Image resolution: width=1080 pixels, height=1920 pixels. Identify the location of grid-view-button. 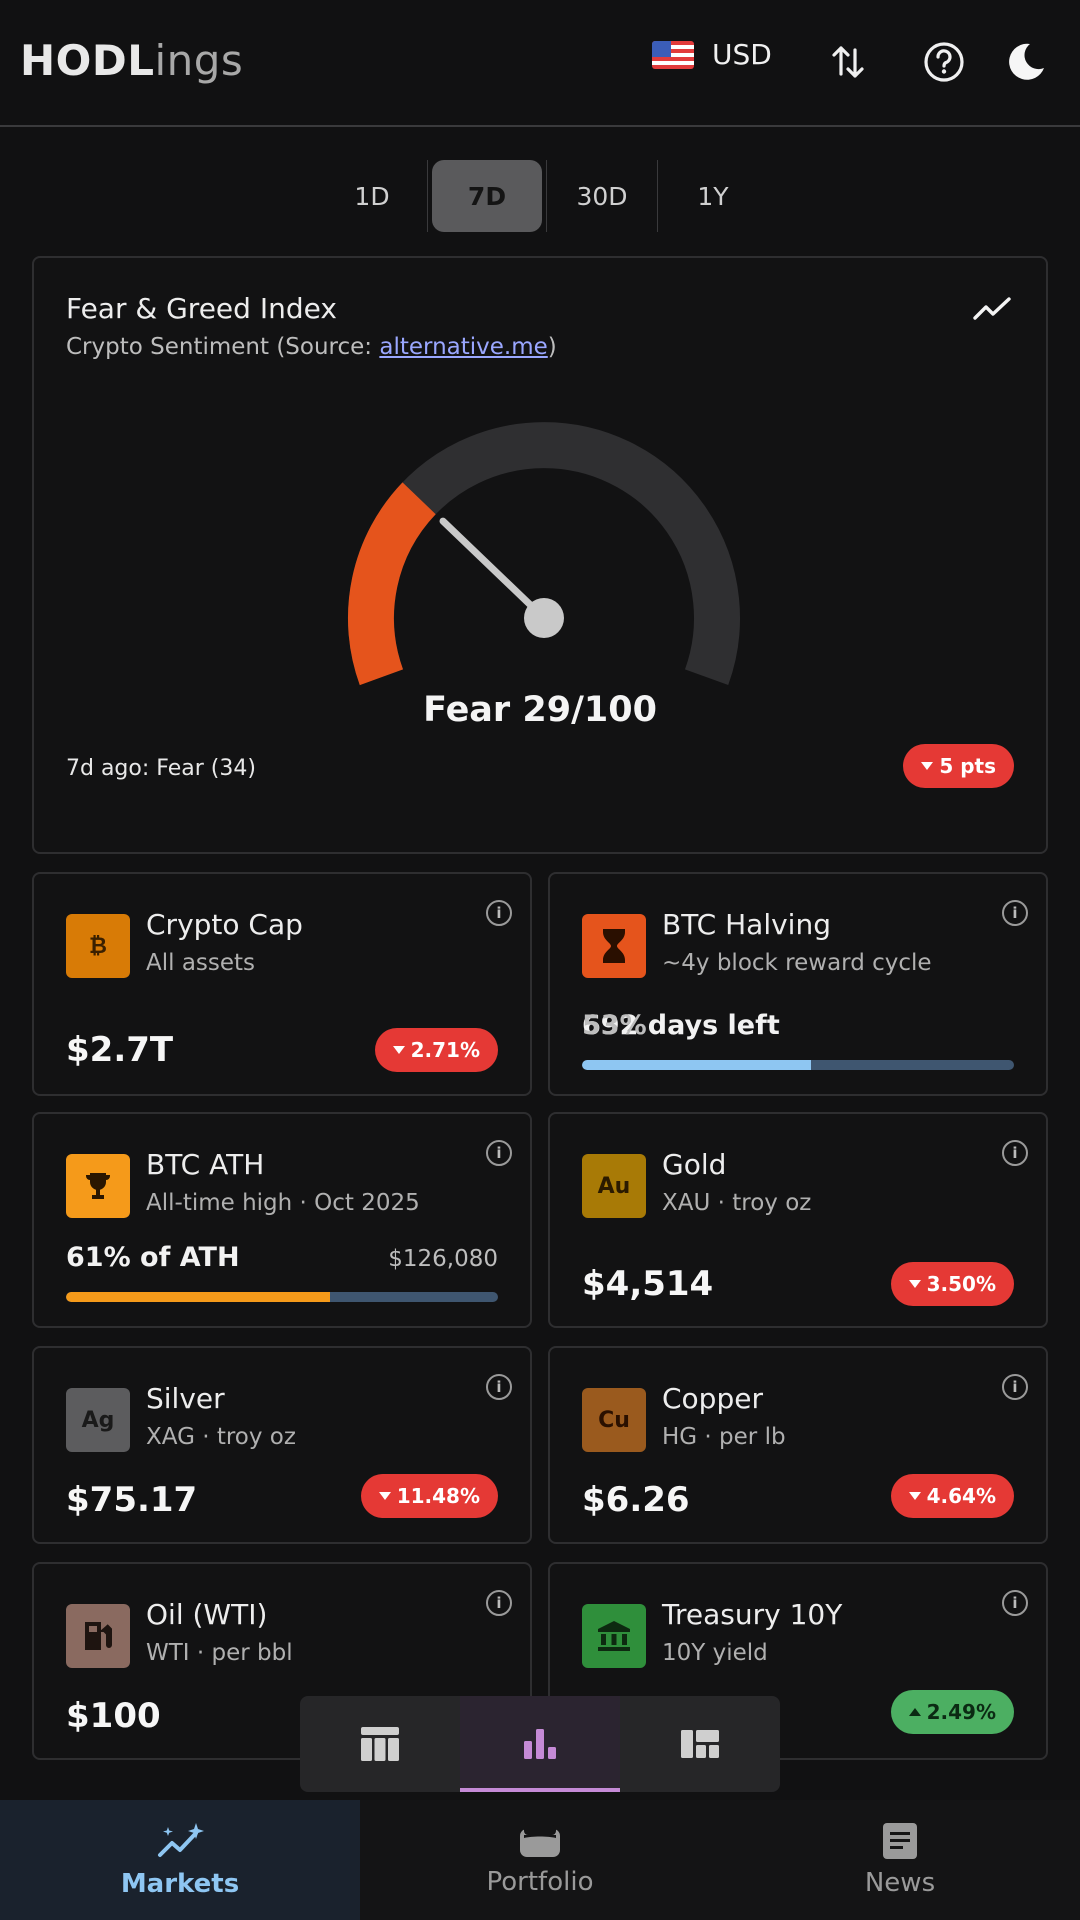
(700, 1744).